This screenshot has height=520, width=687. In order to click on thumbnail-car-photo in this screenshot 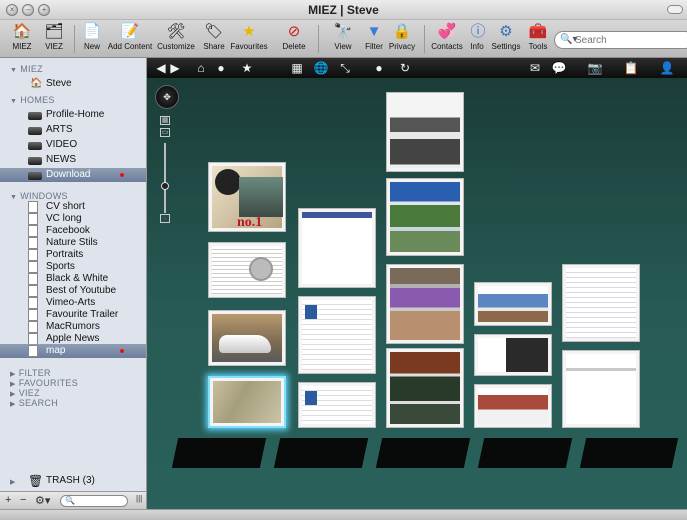, I will do `click(247, 338)`.